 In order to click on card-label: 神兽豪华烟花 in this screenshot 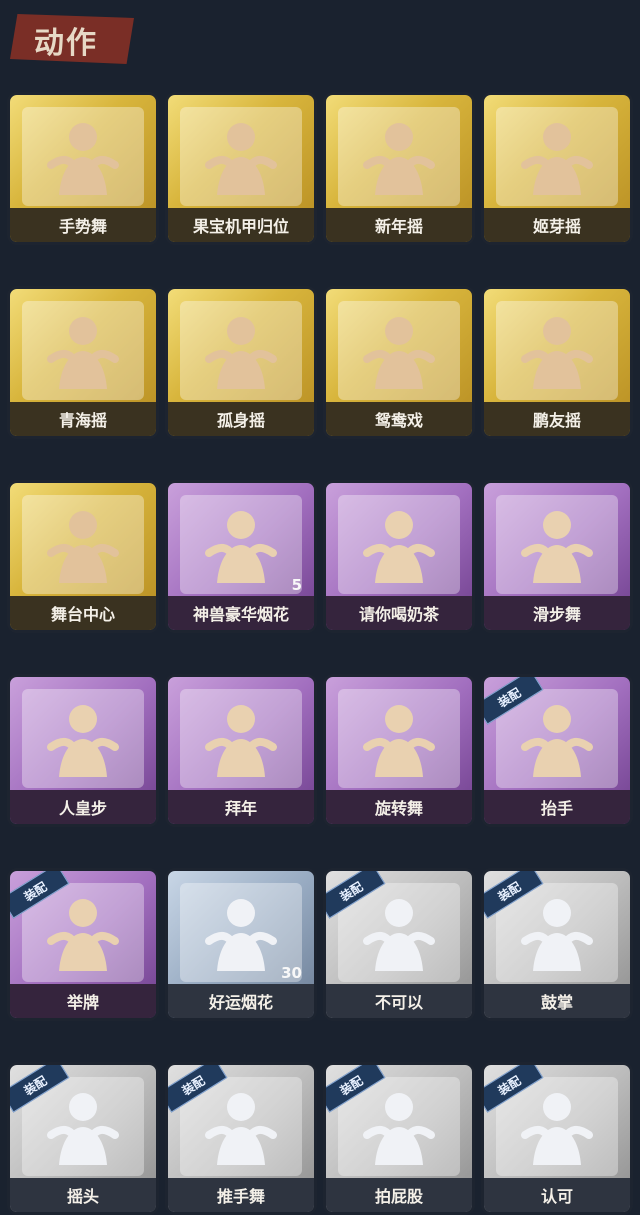, I will do `click(240, 614)`.